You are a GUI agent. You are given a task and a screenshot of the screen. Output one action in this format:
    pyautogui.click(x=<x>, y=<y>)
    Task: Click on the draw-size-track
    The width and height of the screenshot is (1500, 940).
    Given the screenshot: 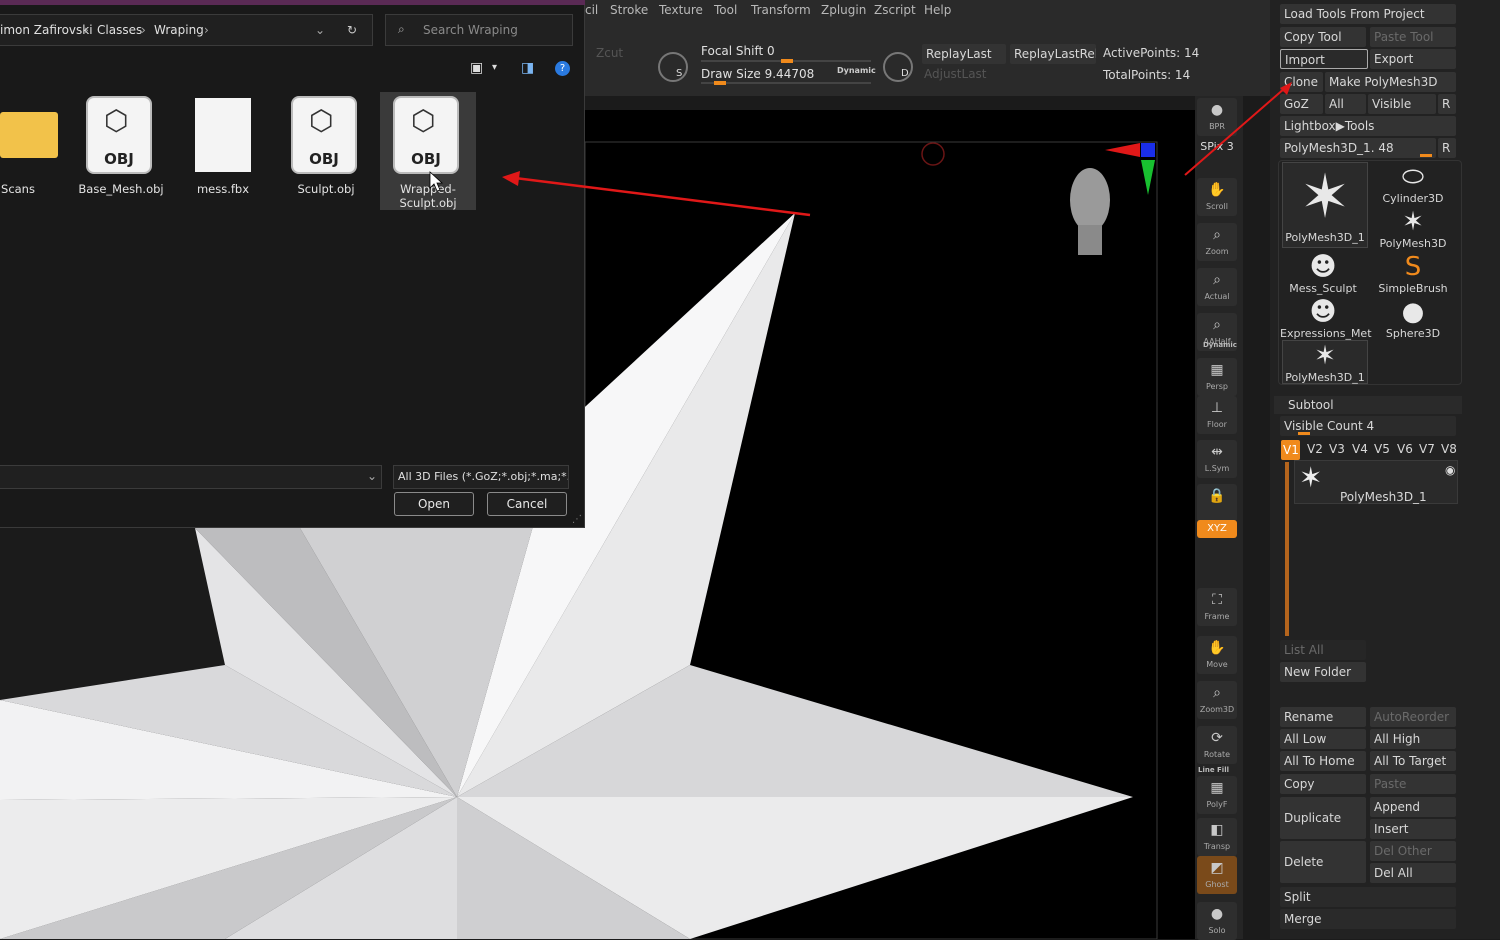 What is the action you would take?
    pyautogui.click(x=786, y=83)
    